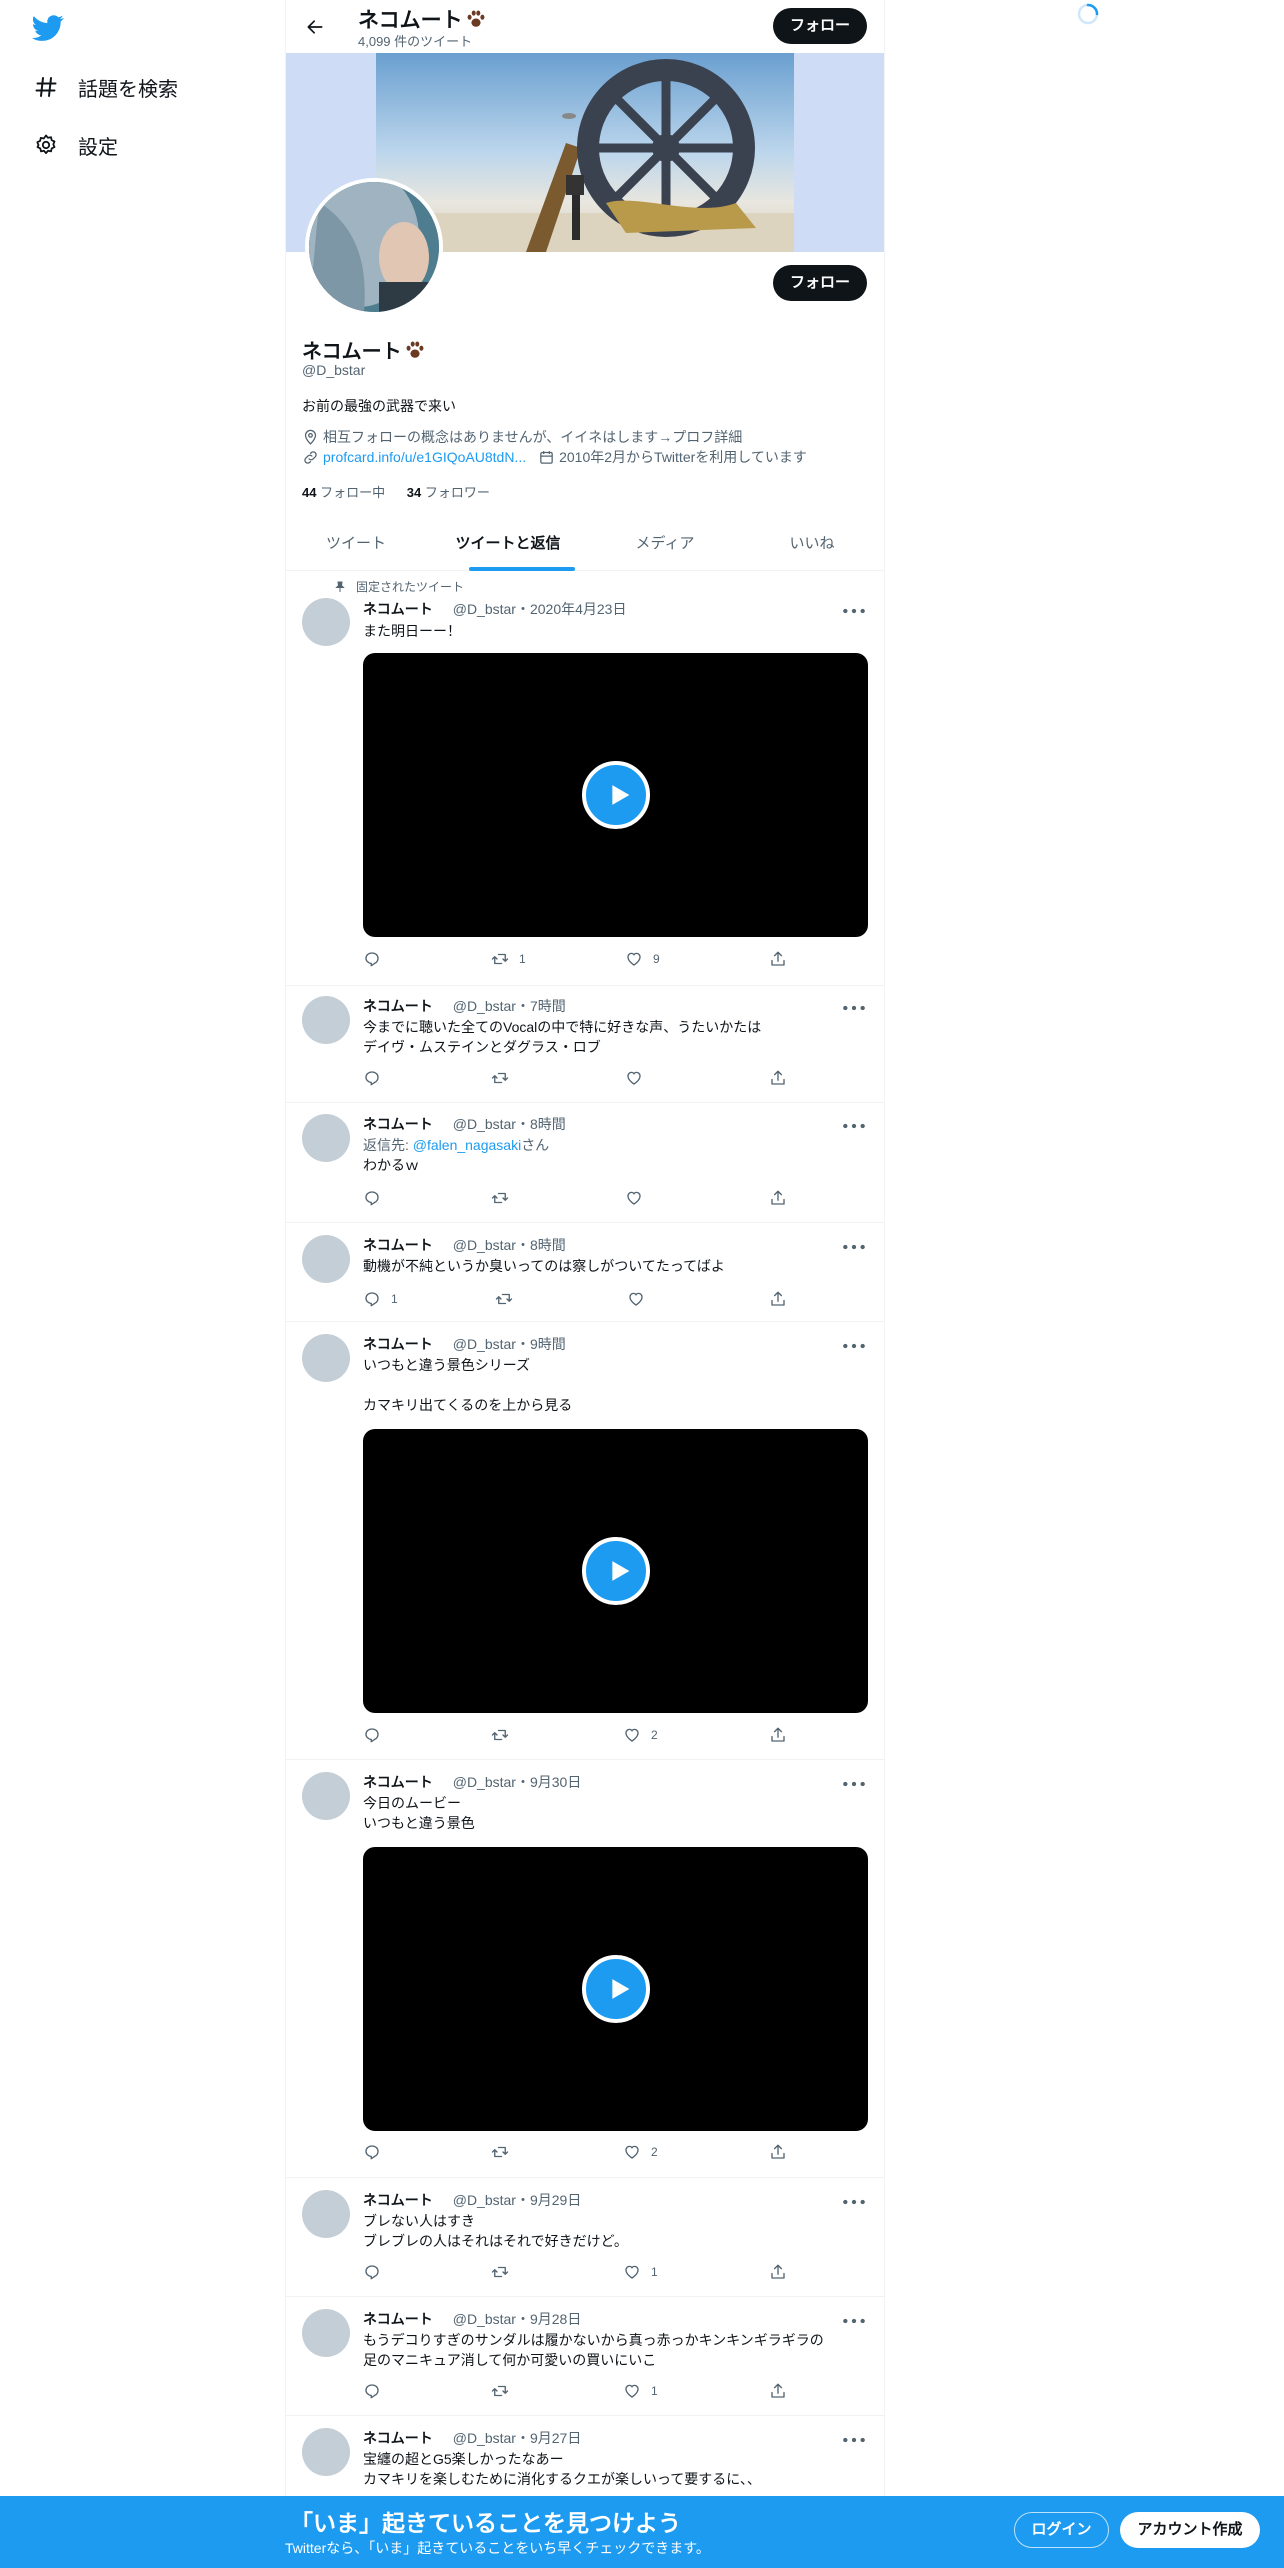 The height and width of the screenshot is (2568, 1284). I want to click on nav-settings: 設定, so click(75, 145).